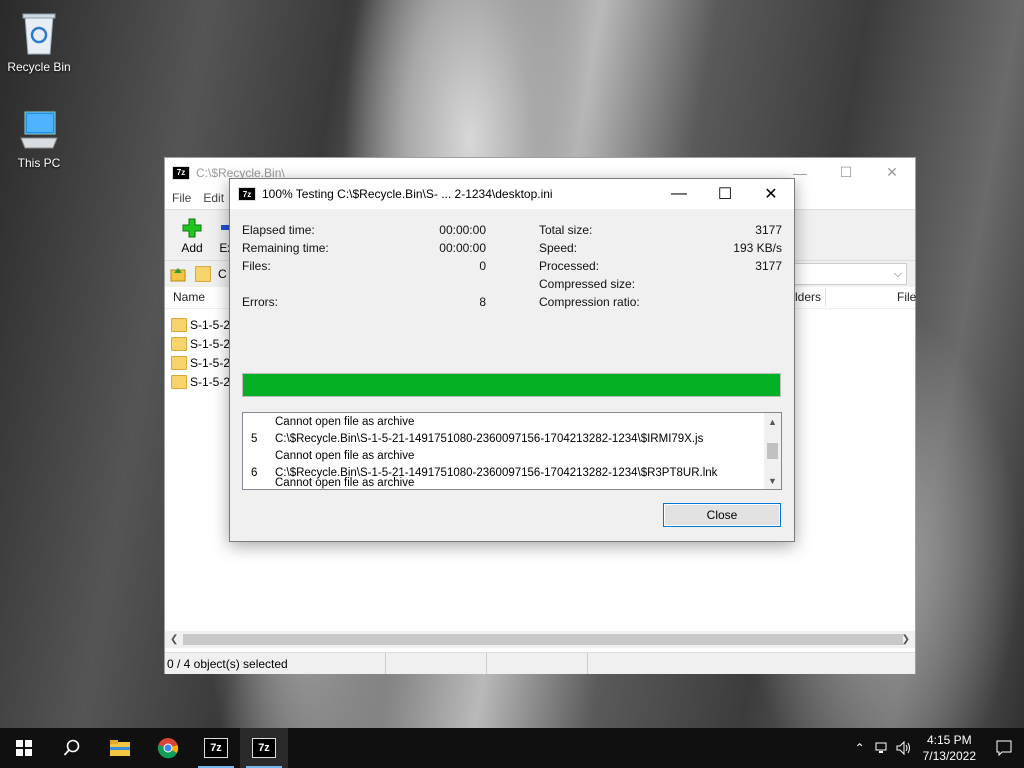 The image size is (1024, 768). I want to click on desktop-icon-label: Recycle Bin, so click(39, 67).